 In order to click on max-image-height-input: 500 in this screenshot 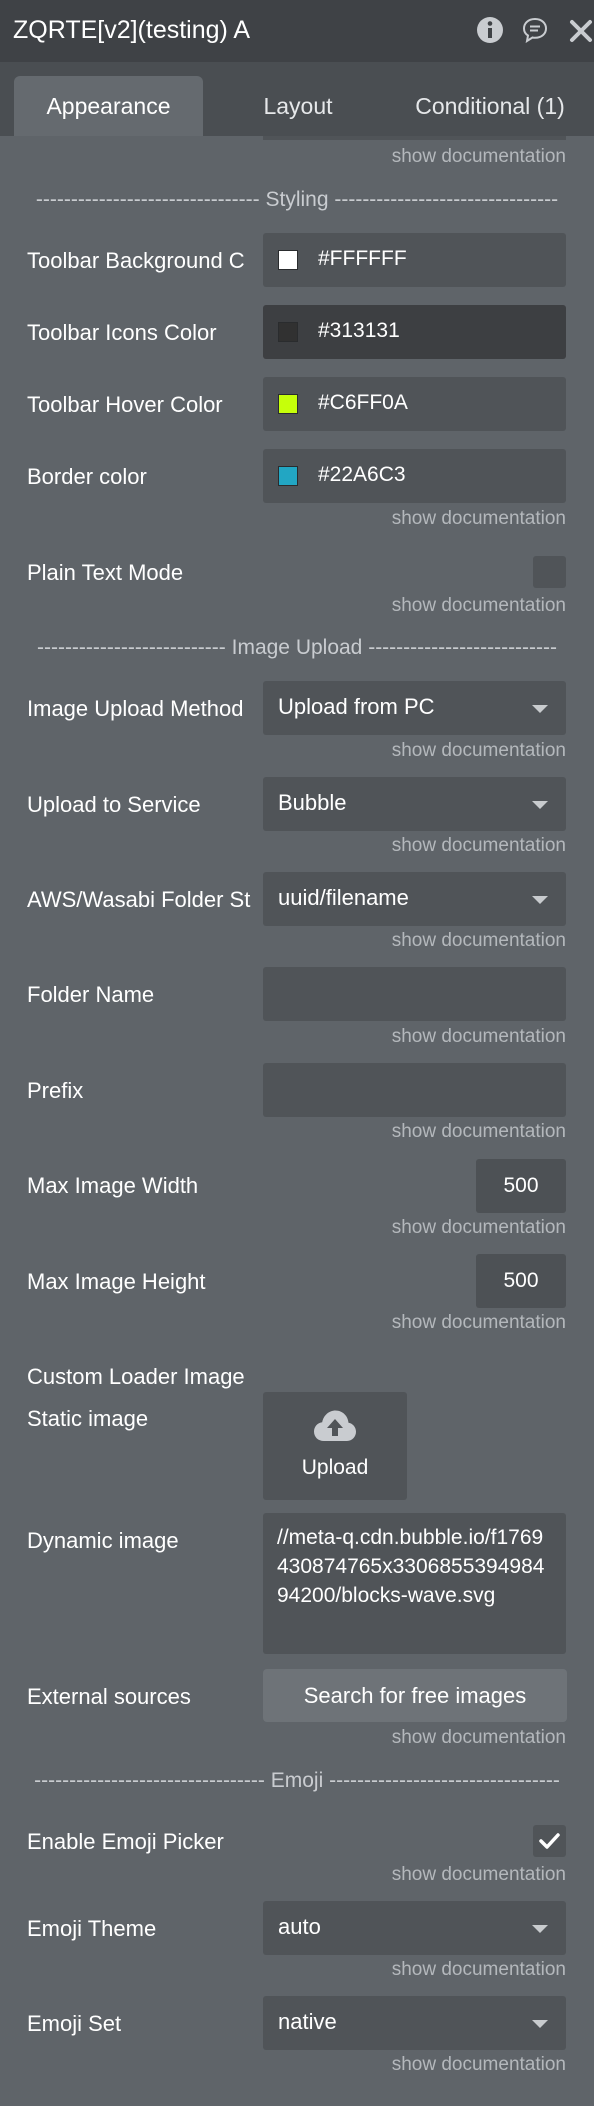, I will do `click(521, 1281)`.